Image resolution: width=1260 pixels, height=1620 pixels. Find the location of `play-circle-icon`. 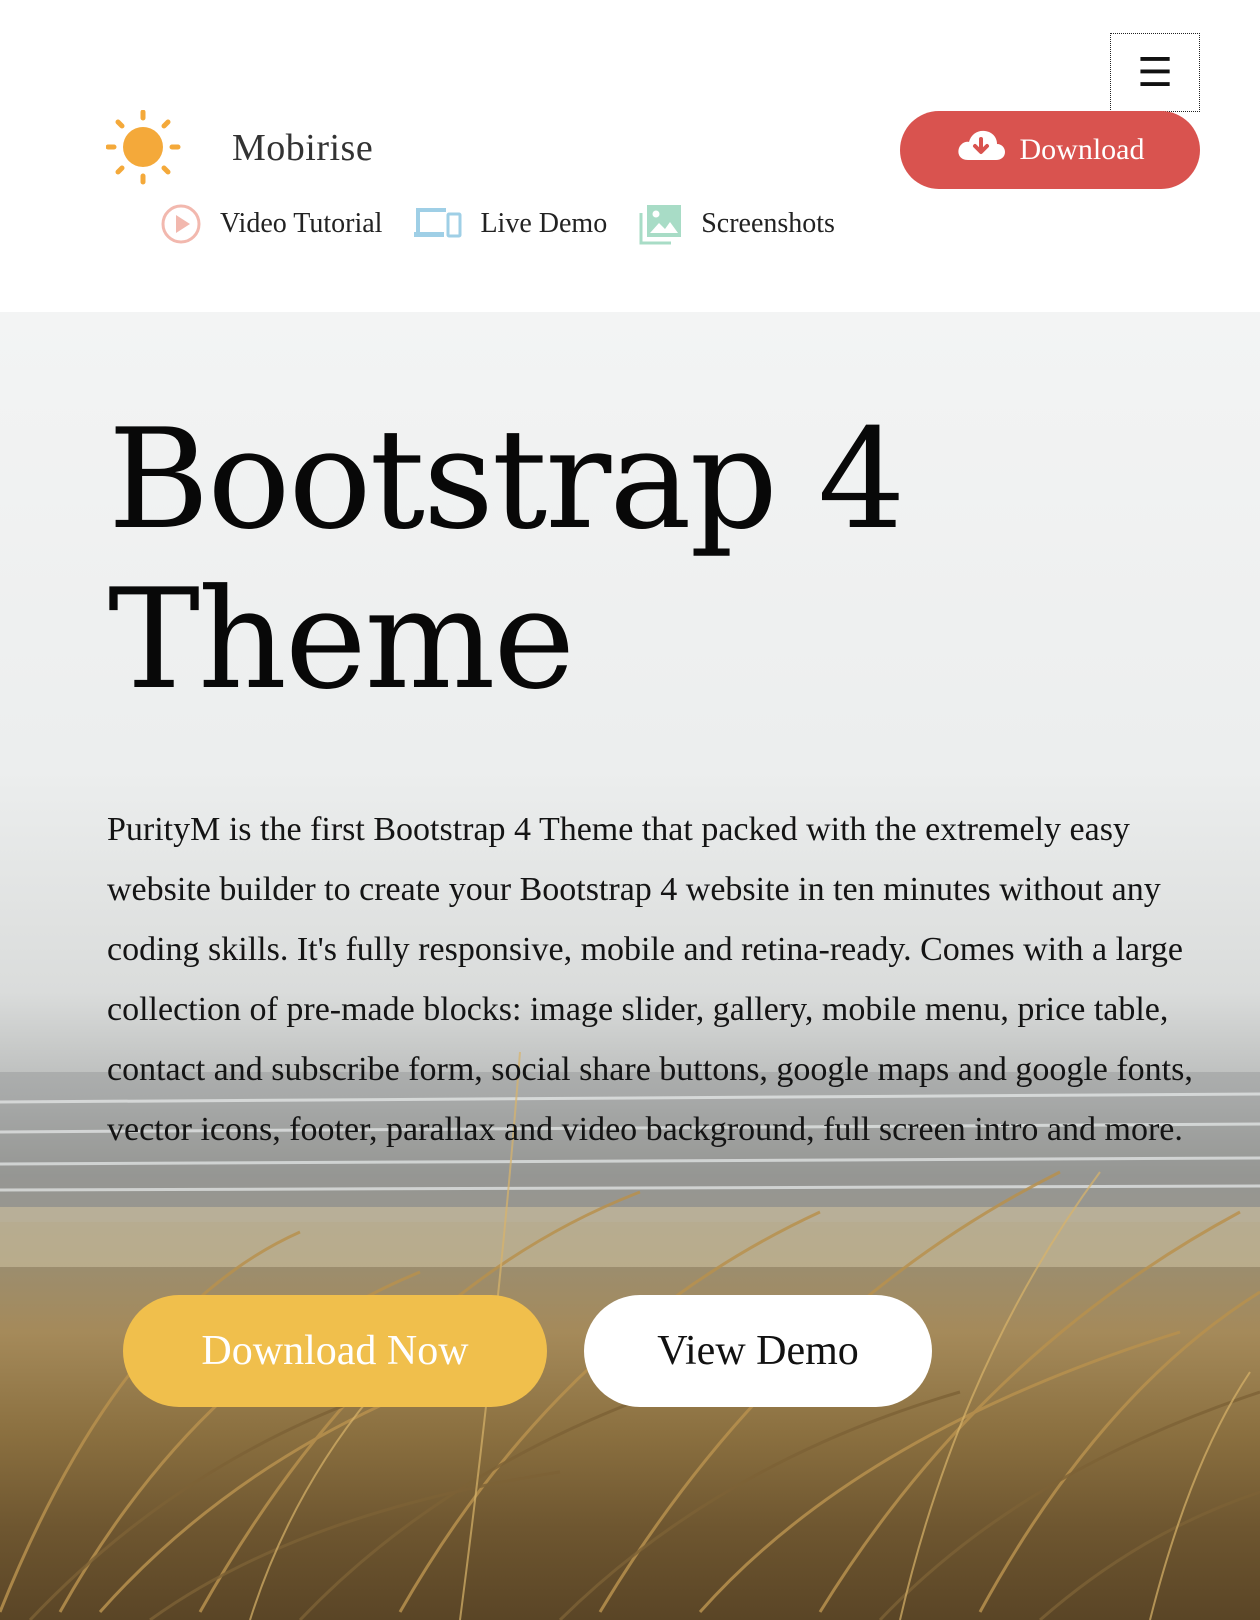

play-circle-icon is located at coordinates (181, 224).